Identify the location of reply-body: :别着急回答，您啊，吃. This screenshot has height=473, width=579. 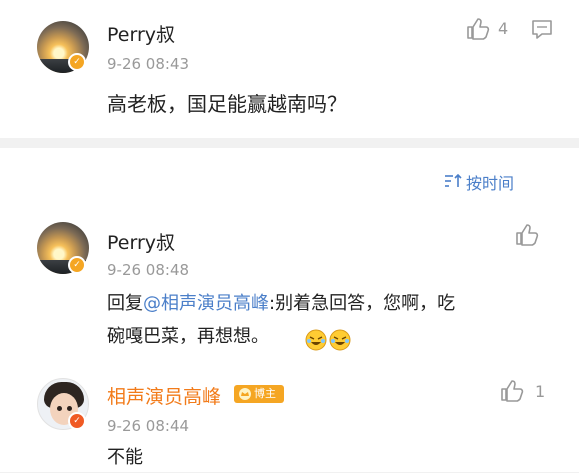
(362, 303).